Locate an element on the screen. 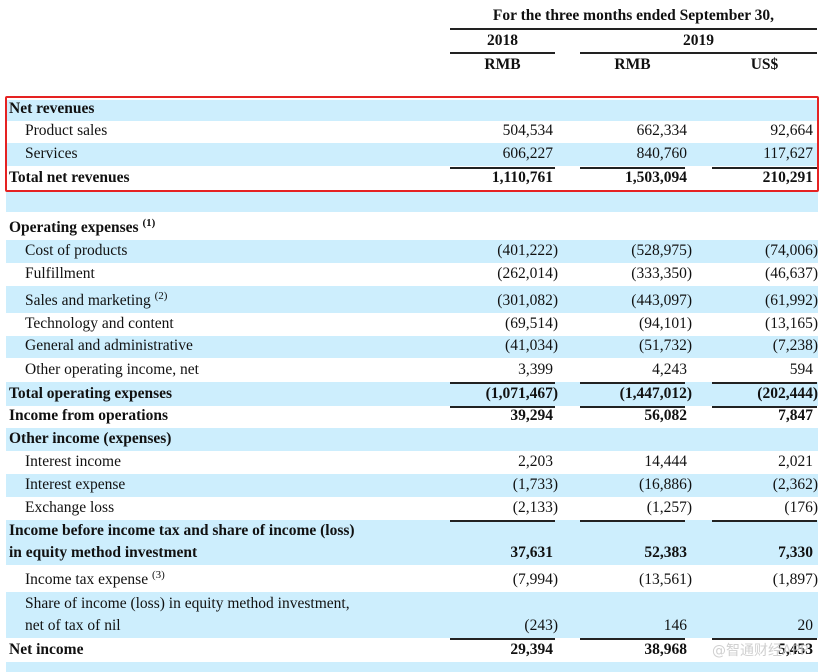 This screenshot has width=831, height=672. row-label: Total operating expenses is located at coordinates (90, 394).